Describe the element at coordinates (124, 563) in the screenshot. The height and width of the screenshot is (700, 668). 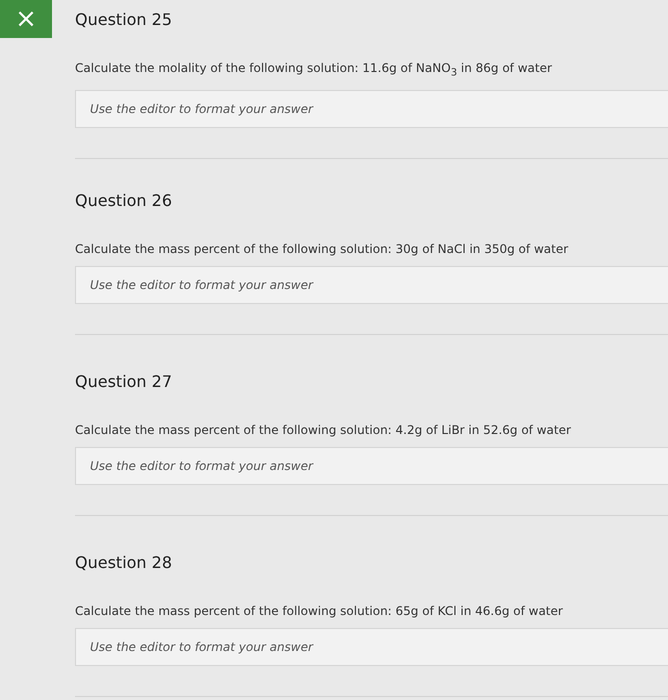
I see `question-title: Question 28` at that location.